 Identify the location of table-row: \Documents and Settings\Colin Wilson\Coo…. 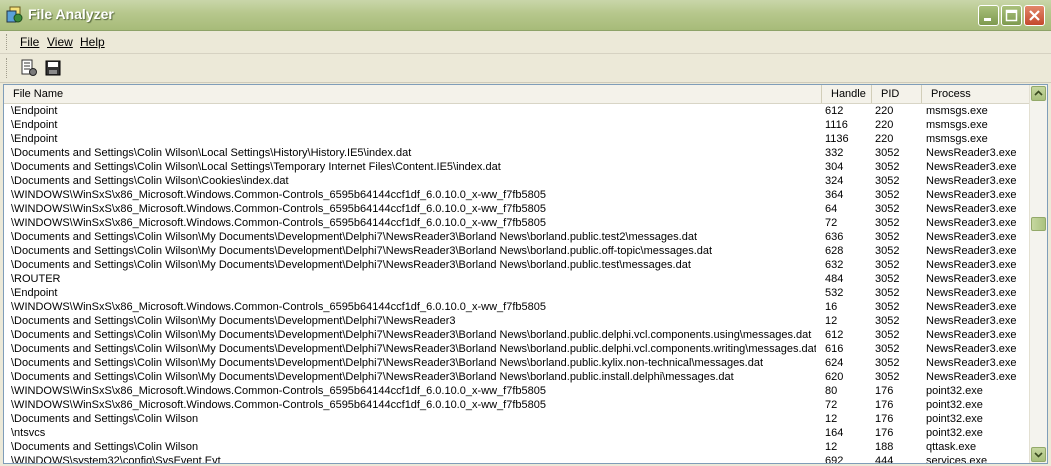
(517, 181).